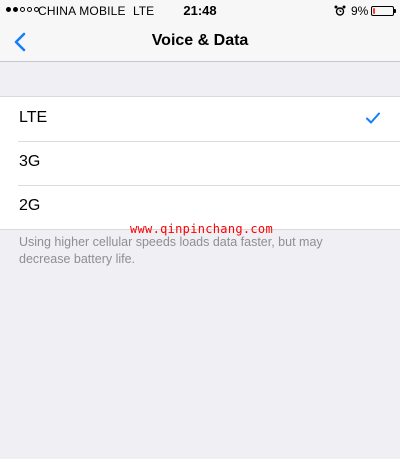  Describe the element at coordinates (30, 205) in the screenshot. I see `option-label: 2G` at that location.